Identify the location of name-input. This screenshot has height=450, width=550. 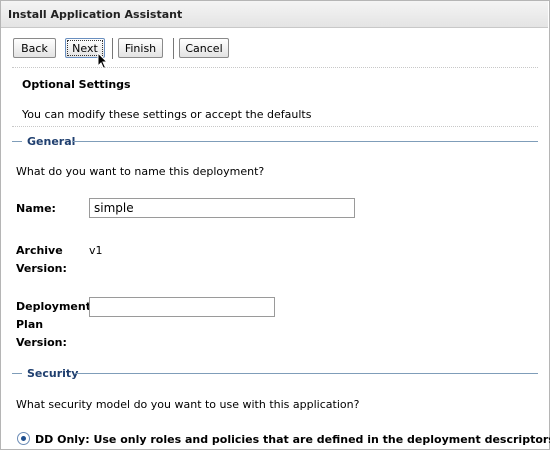
(222, 208).